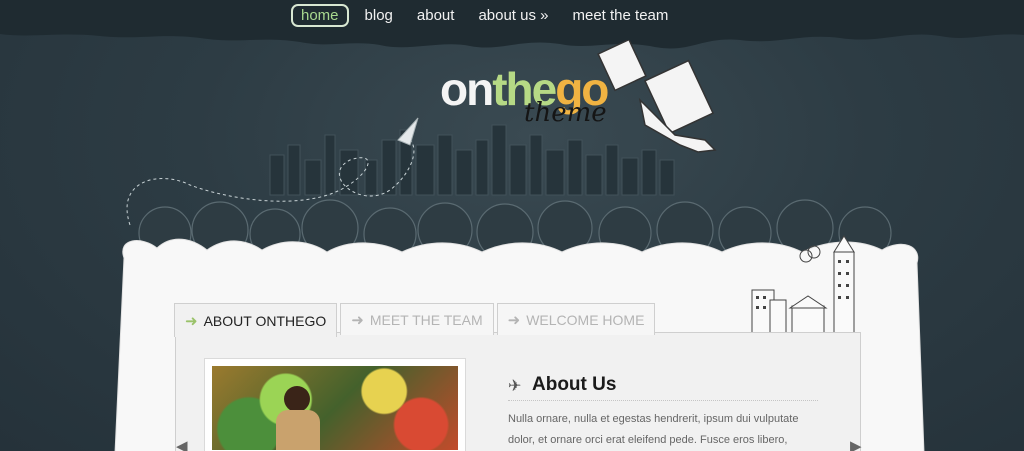 Image resolution: width=1024 pixels, height=451 pixels. I want to click on logo-subtitle: theme, so click(565, 113).